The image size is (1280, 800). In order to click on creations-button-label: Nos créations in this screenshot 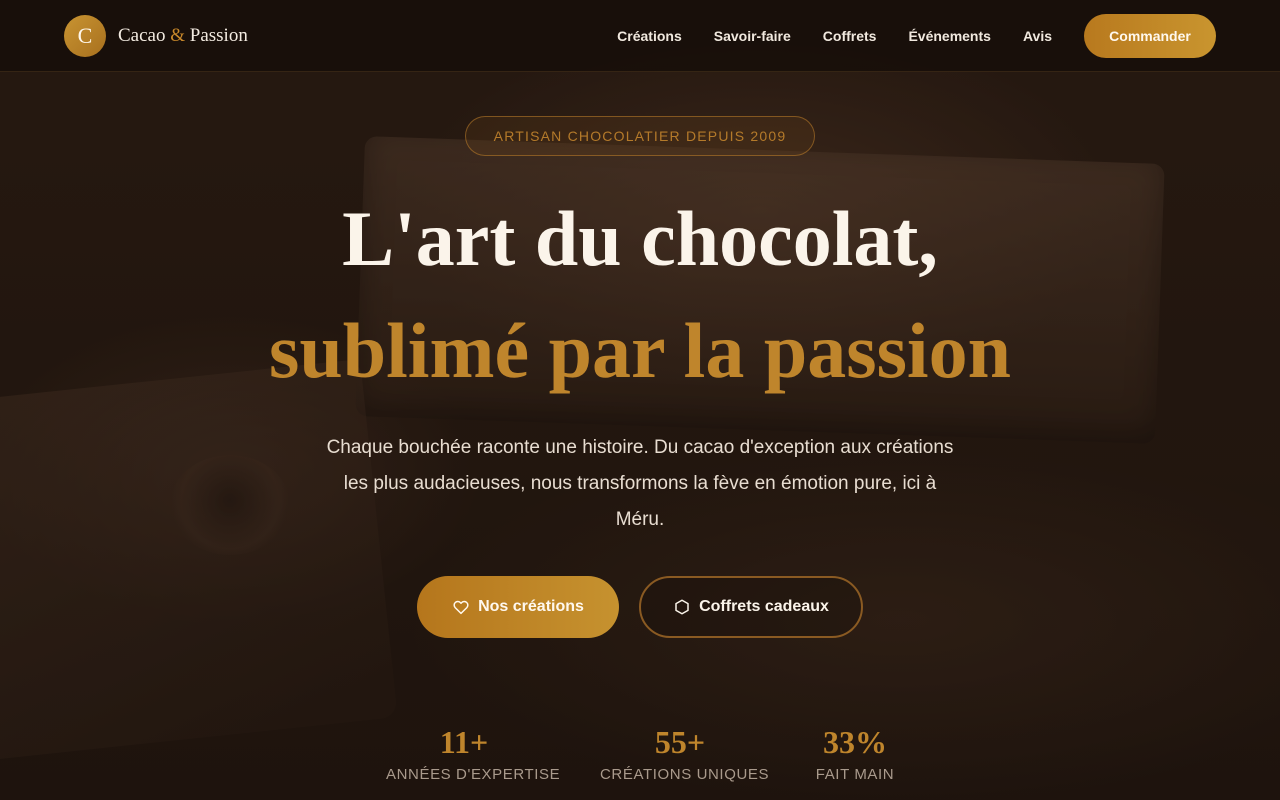, I will do `click(531, 606)`.